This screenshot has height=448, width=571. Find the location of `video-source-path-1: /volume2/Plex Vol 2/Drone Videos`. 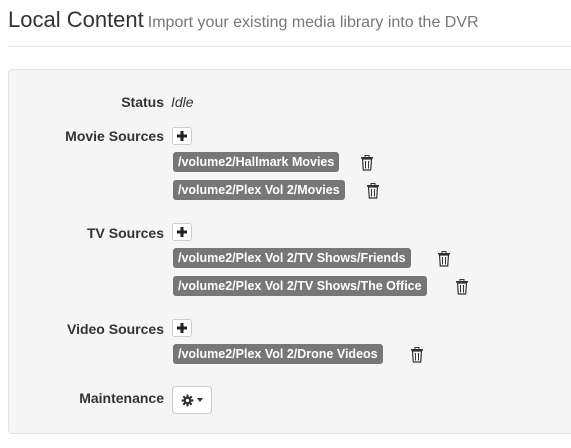

video-source-path-1: /volume2/Plex Vol 2/Drone Videos is located at coordinates (278, 354).